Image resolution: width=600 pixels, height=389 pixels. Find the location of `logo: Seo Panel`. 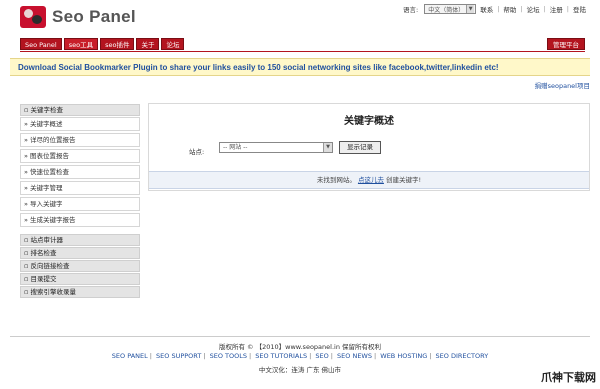

logo: Seo Panel is located at coordinates (78, 17).